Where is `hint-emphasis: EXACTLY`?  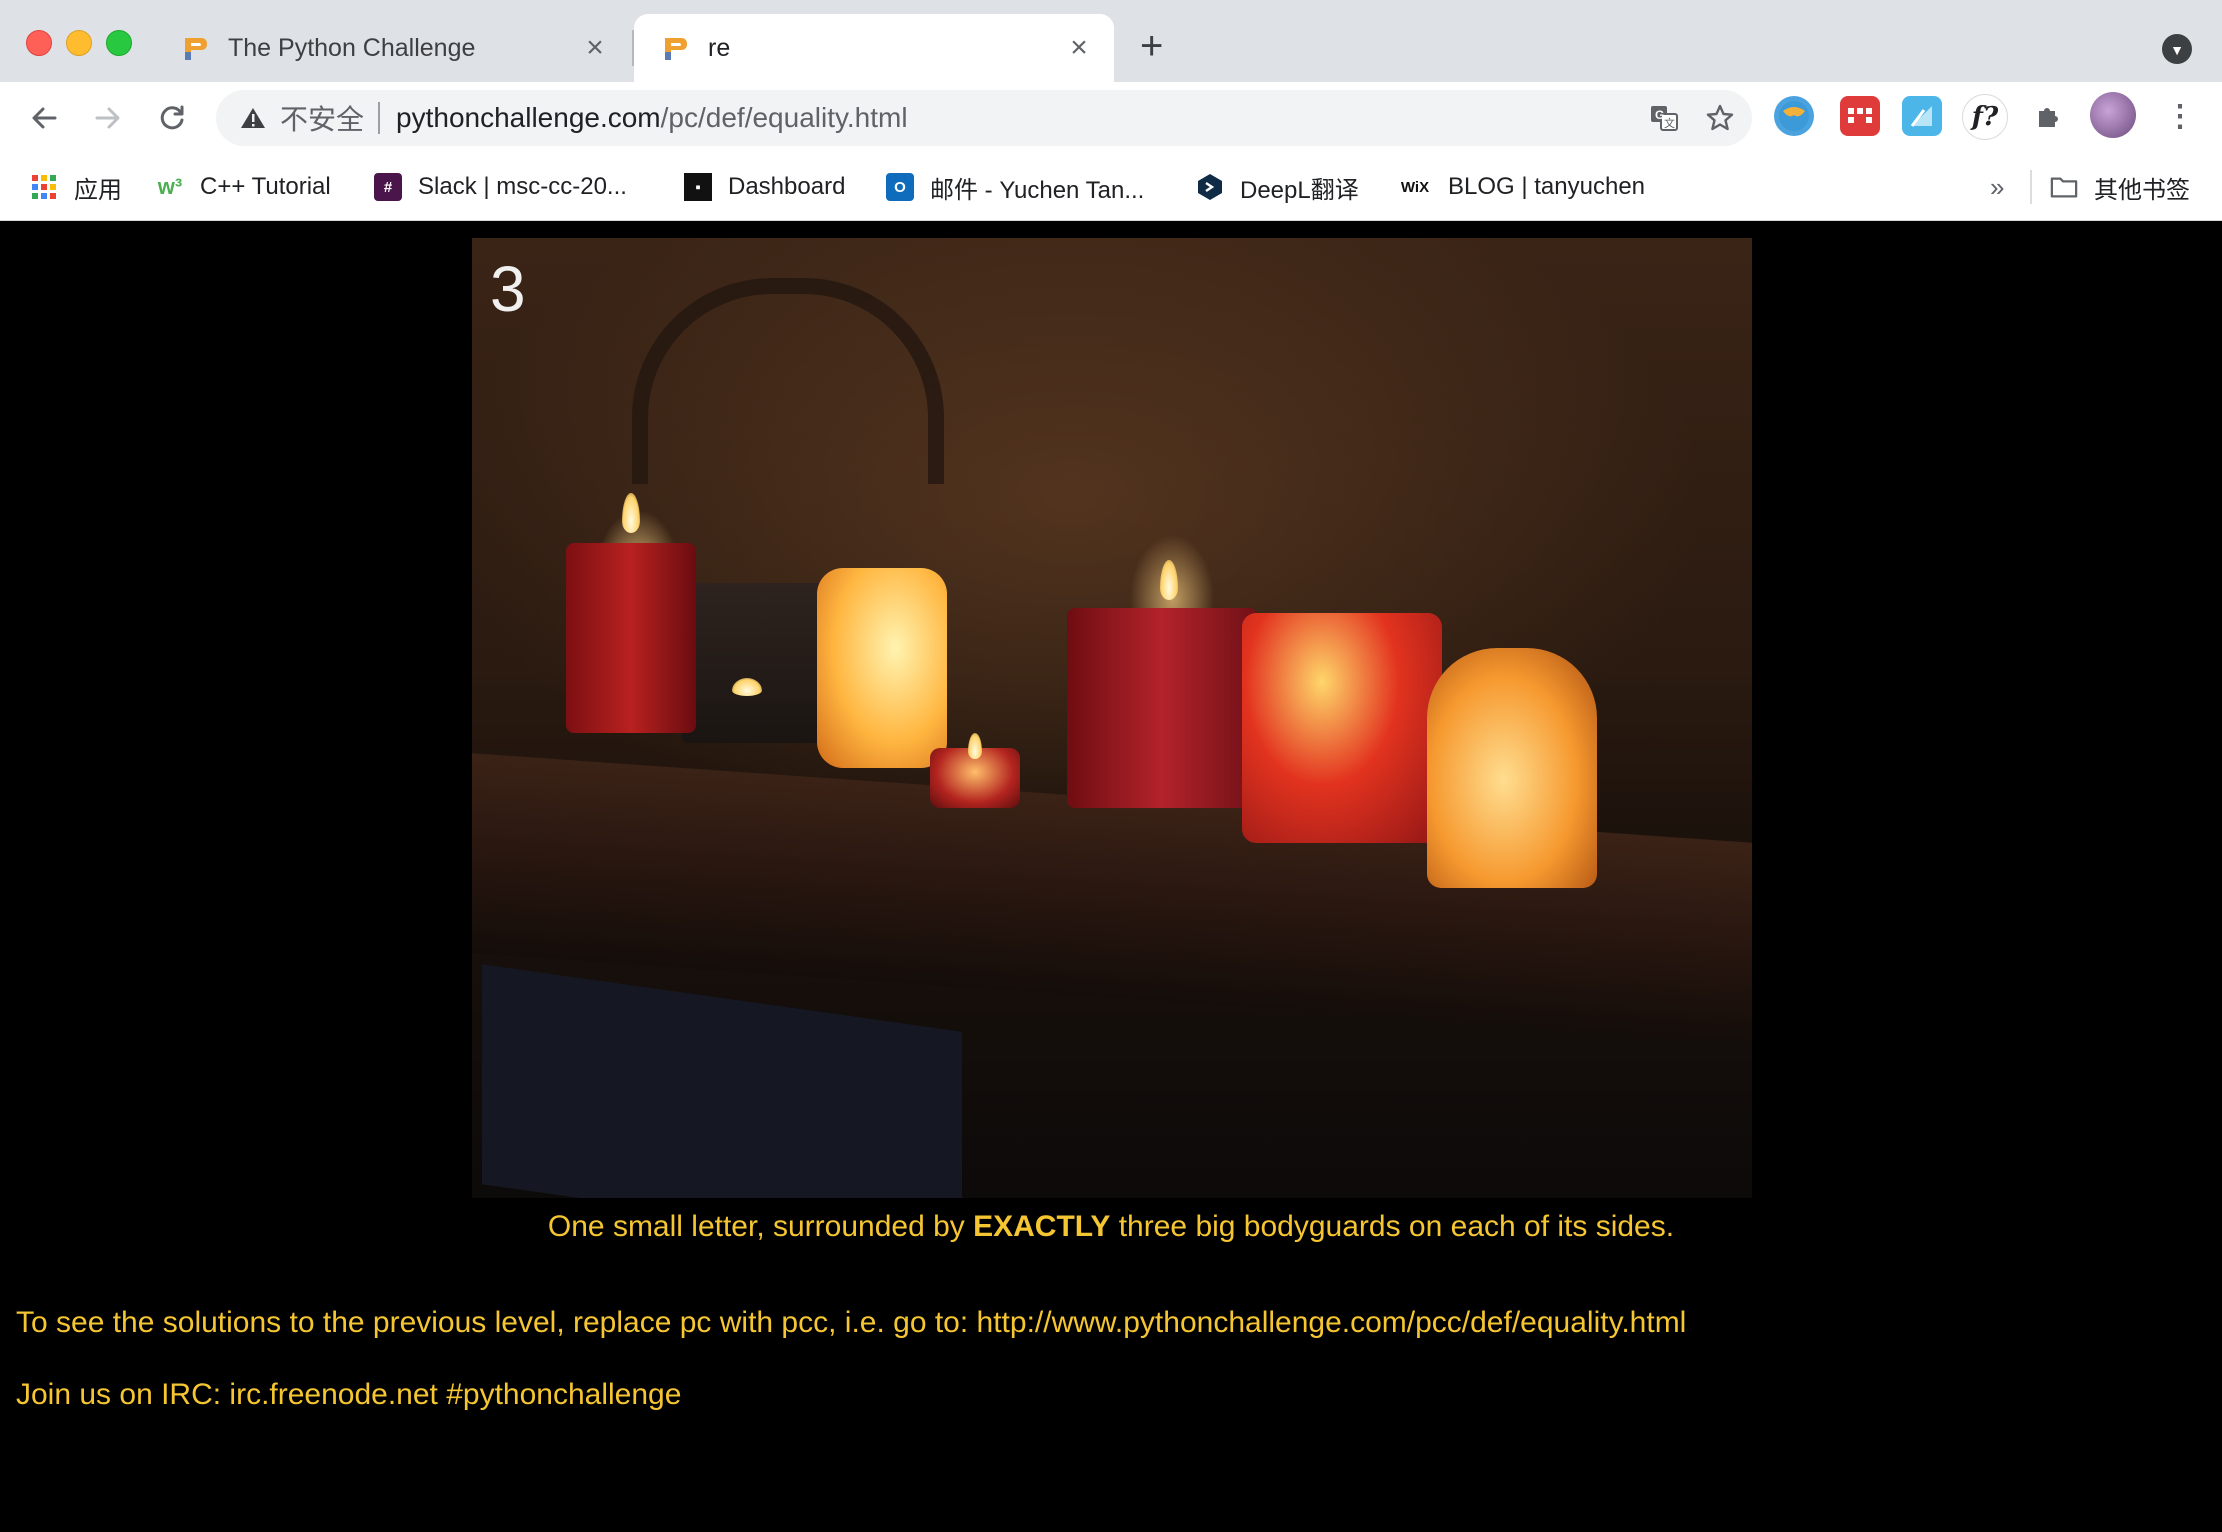 hint-emphasis: EXACTLY is located at coordinates (1042, 1226).